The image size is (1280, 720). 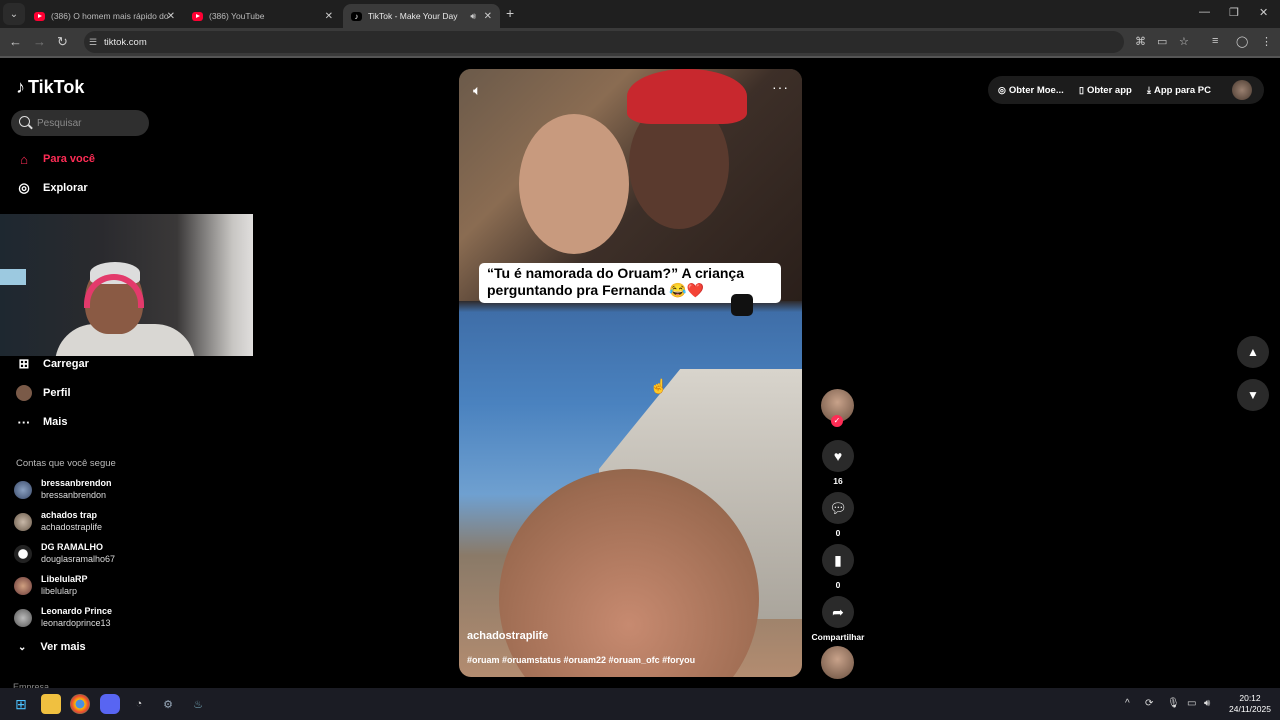 What do you see at coordinates (80, 704) in the screenshot?
I see `chrome-icon` at bounding box center [80, 704].